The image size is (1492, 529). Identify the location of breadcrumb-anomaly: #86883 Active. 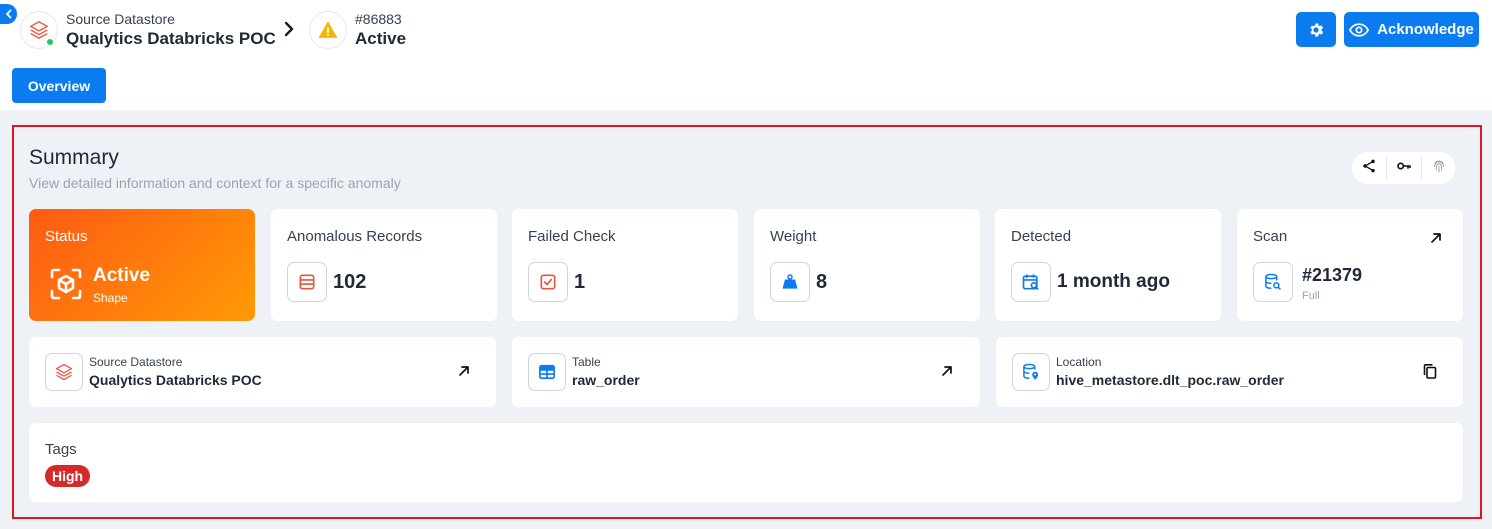
(357, 30).